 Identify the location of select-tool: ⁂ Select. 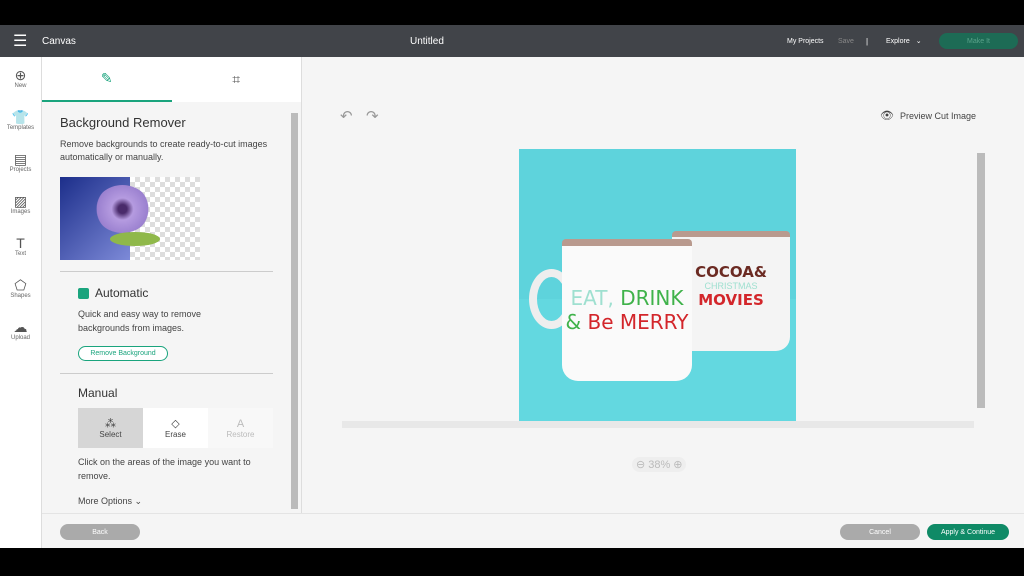
(110, 428).